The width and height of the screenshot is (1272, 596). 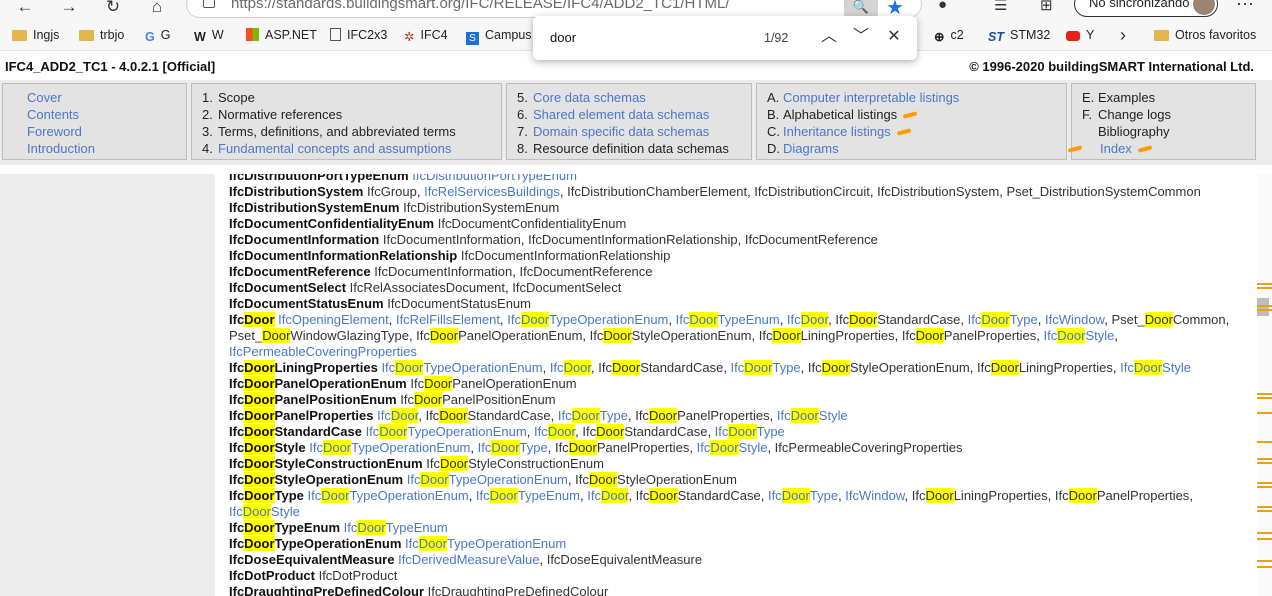 I want to click on close-icon: ✕, so click(x=894, y=37).